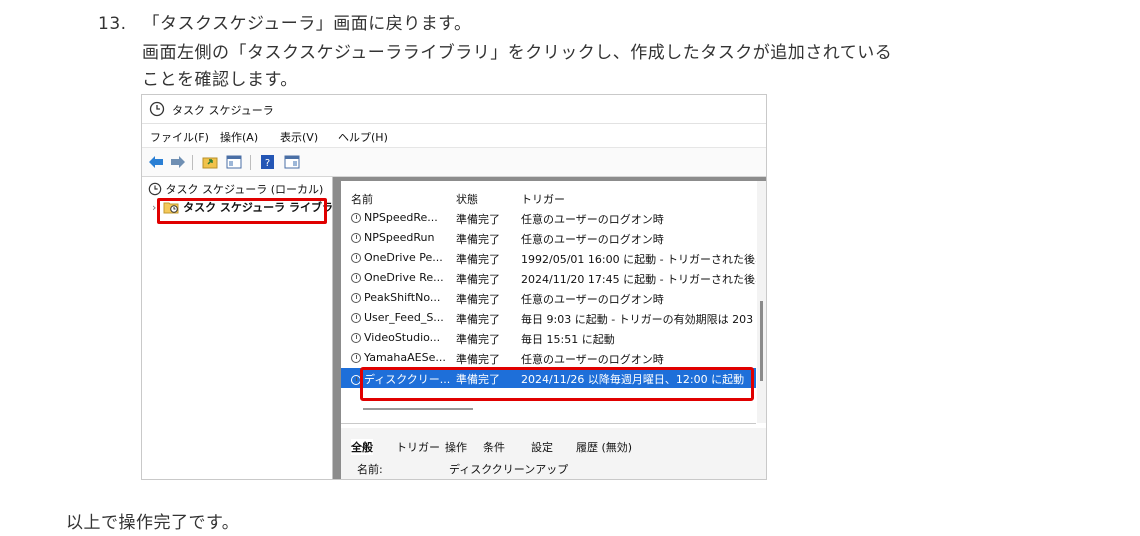 Image resolution: width=1140 pixels, height=536 pixels. I want to click on menu-view: 表示(V), so click(299, 137).